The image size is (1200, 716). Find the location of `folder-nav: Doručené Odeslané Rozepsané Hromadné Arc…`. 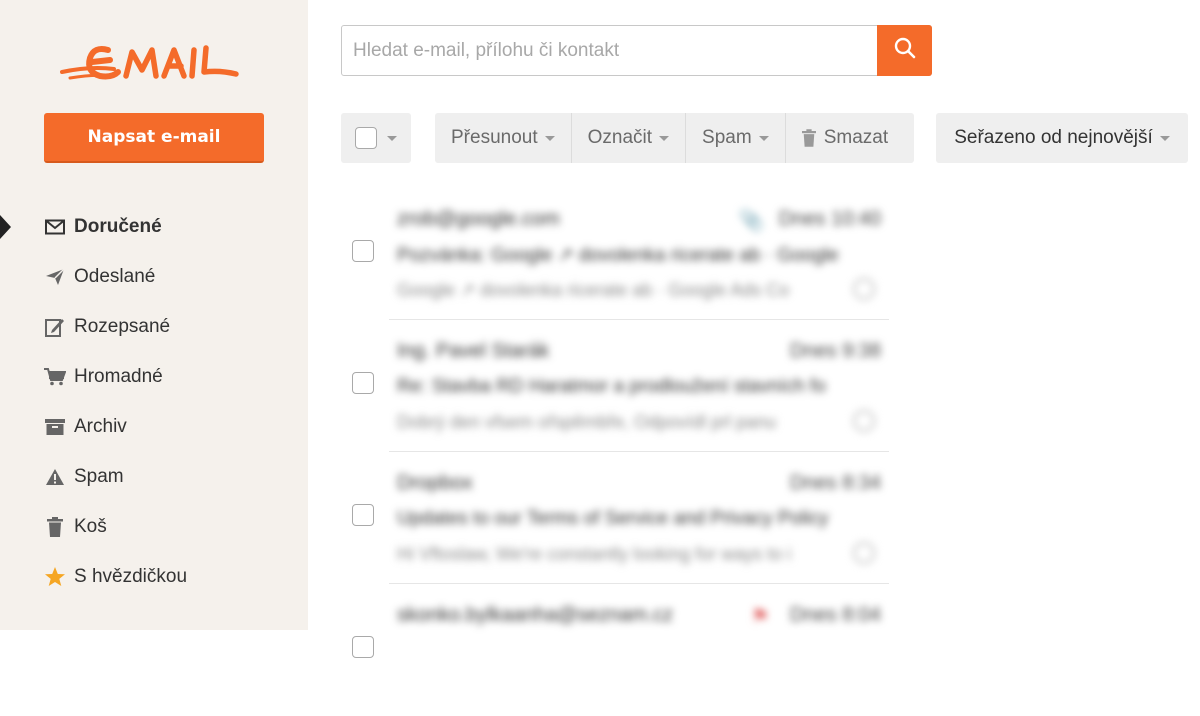

folder-nav: Doručené Odeslané Rozepsané Hromadné Arc… is located at coordinates (154, 402).